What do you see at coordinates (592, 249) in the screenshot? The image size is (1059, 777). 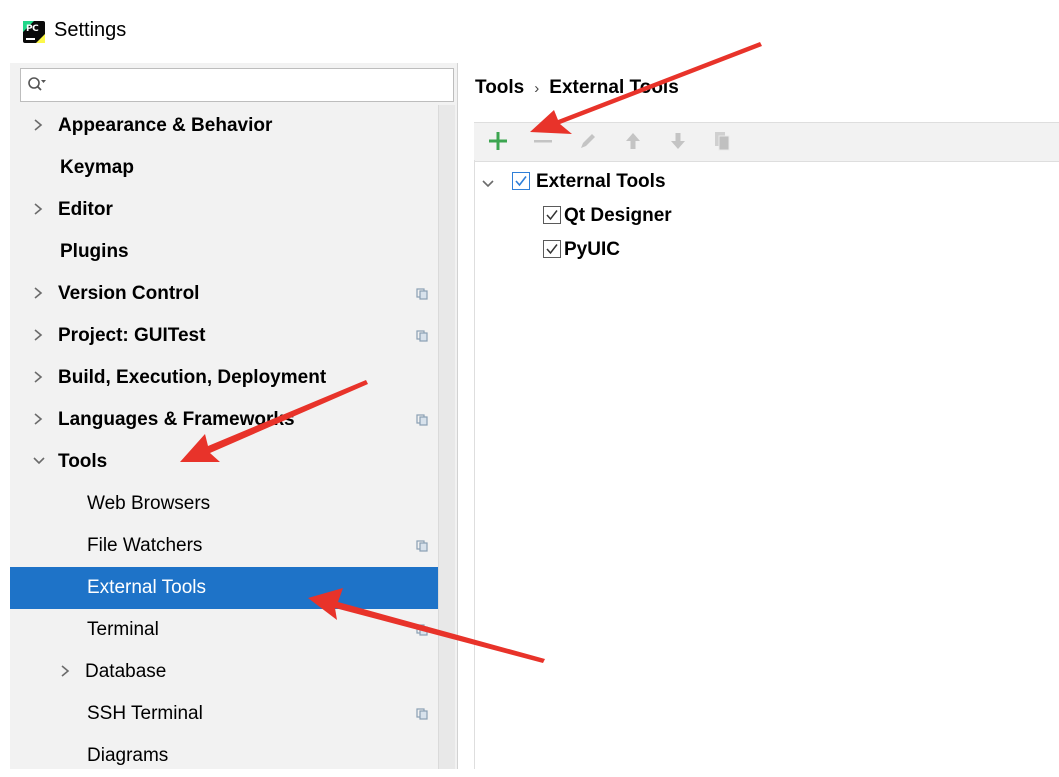 I see `tool-label: PyUIC` at bounding box center [592, 249].